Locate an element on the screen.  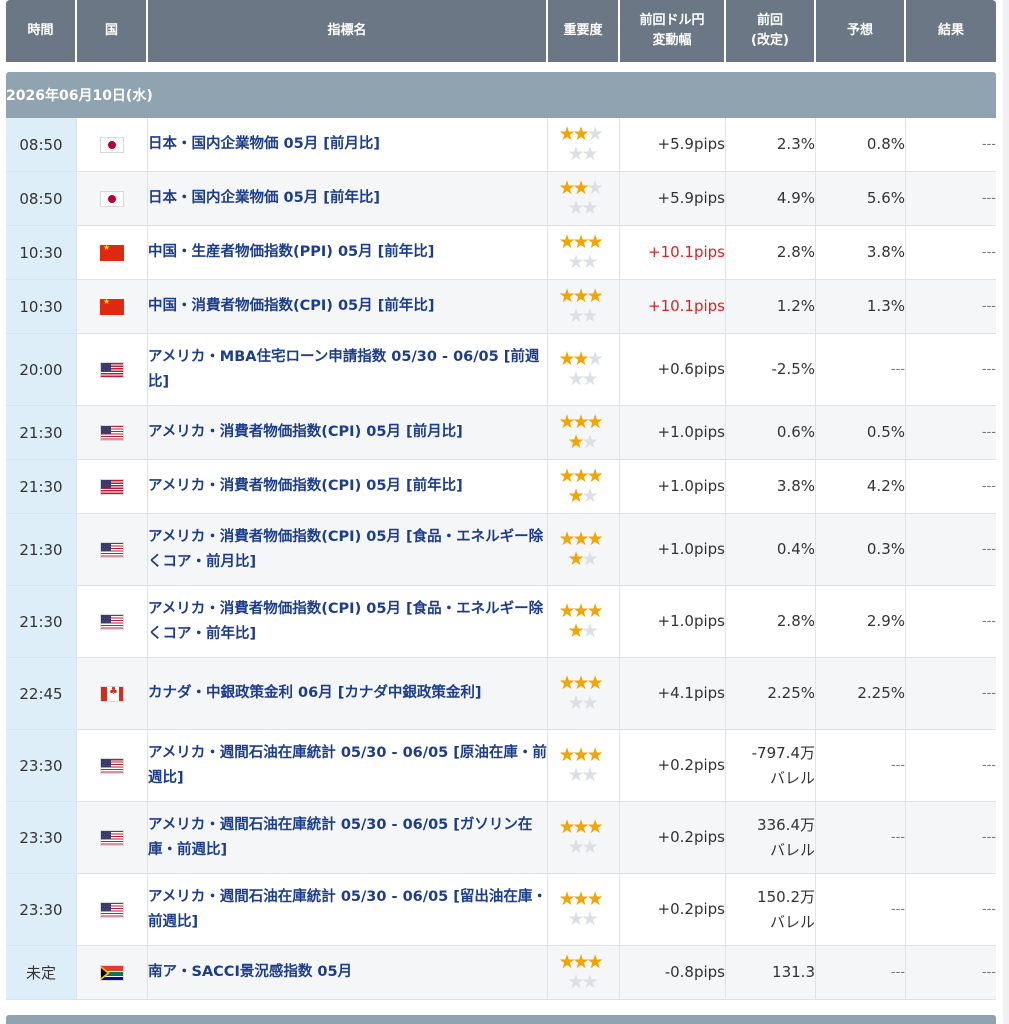
date-row: 2026年06月10日(水) is located at coordinates (501, 95).